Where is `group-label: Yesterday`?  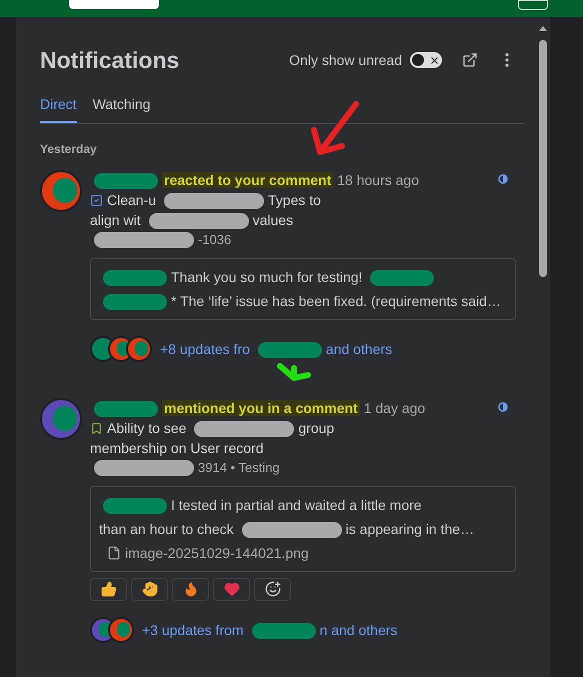 group-label: Yesterday is located at coordinates (69, 149).